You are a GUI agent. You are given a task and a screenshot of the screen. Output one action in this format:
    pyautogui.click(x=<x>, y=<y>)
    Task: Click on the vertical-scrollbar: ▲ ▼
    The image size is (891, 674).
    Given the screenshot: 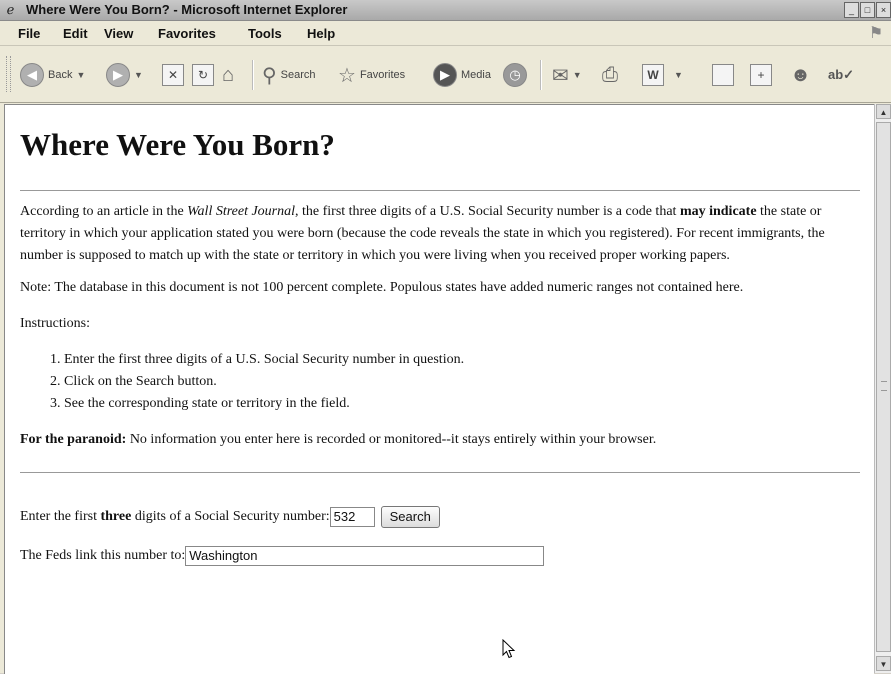 What is the action you would take?
    pyautogui.click(x=882, y=388)
    